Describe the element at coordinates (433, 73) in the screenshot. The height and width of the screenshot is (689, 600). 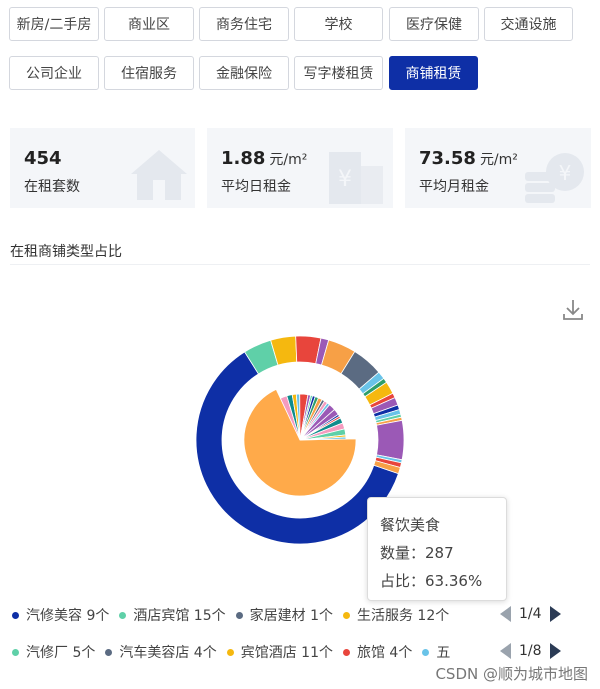
I see `filter-tag-shop-rental: 商铺租赁` at that location.